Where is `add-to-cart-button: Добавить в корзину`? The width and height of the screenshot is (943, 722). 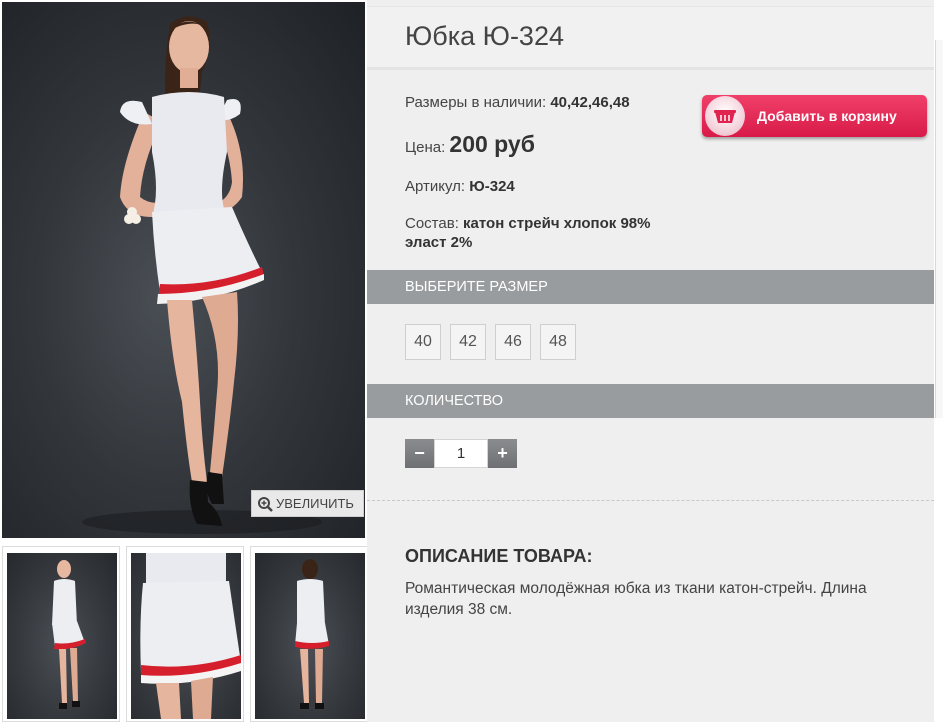 add-to-cart-button: Добавить в корзину is located at coordinates (814, 116).